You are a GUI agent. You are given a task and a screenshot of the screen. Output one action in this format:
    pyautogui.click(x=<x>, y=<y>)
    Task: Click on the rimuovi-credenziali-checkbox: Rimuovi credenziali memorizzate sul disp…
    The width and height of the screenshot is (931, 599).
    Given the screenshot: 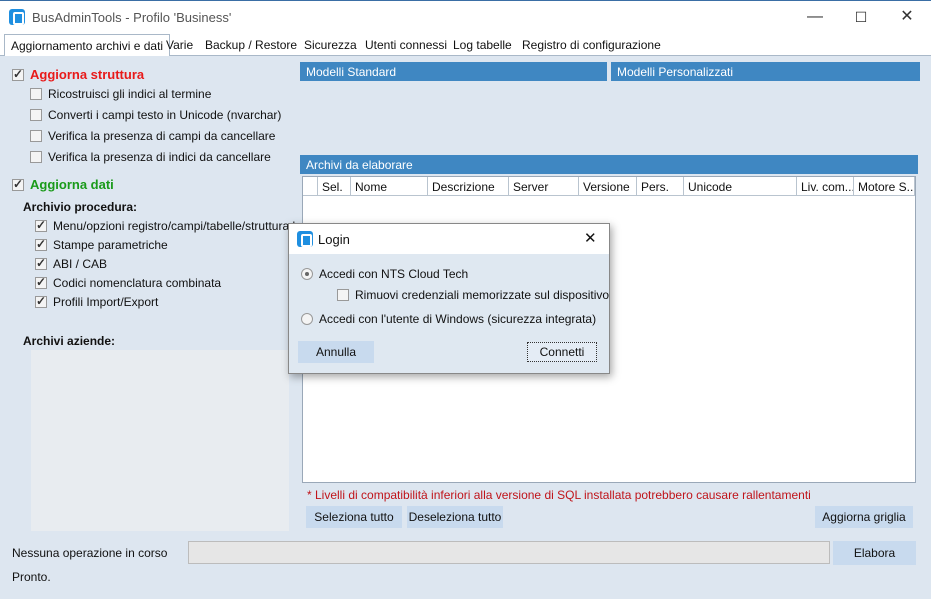 What is the action you would take?
    pyautogui.click(x=473, y=295)
    